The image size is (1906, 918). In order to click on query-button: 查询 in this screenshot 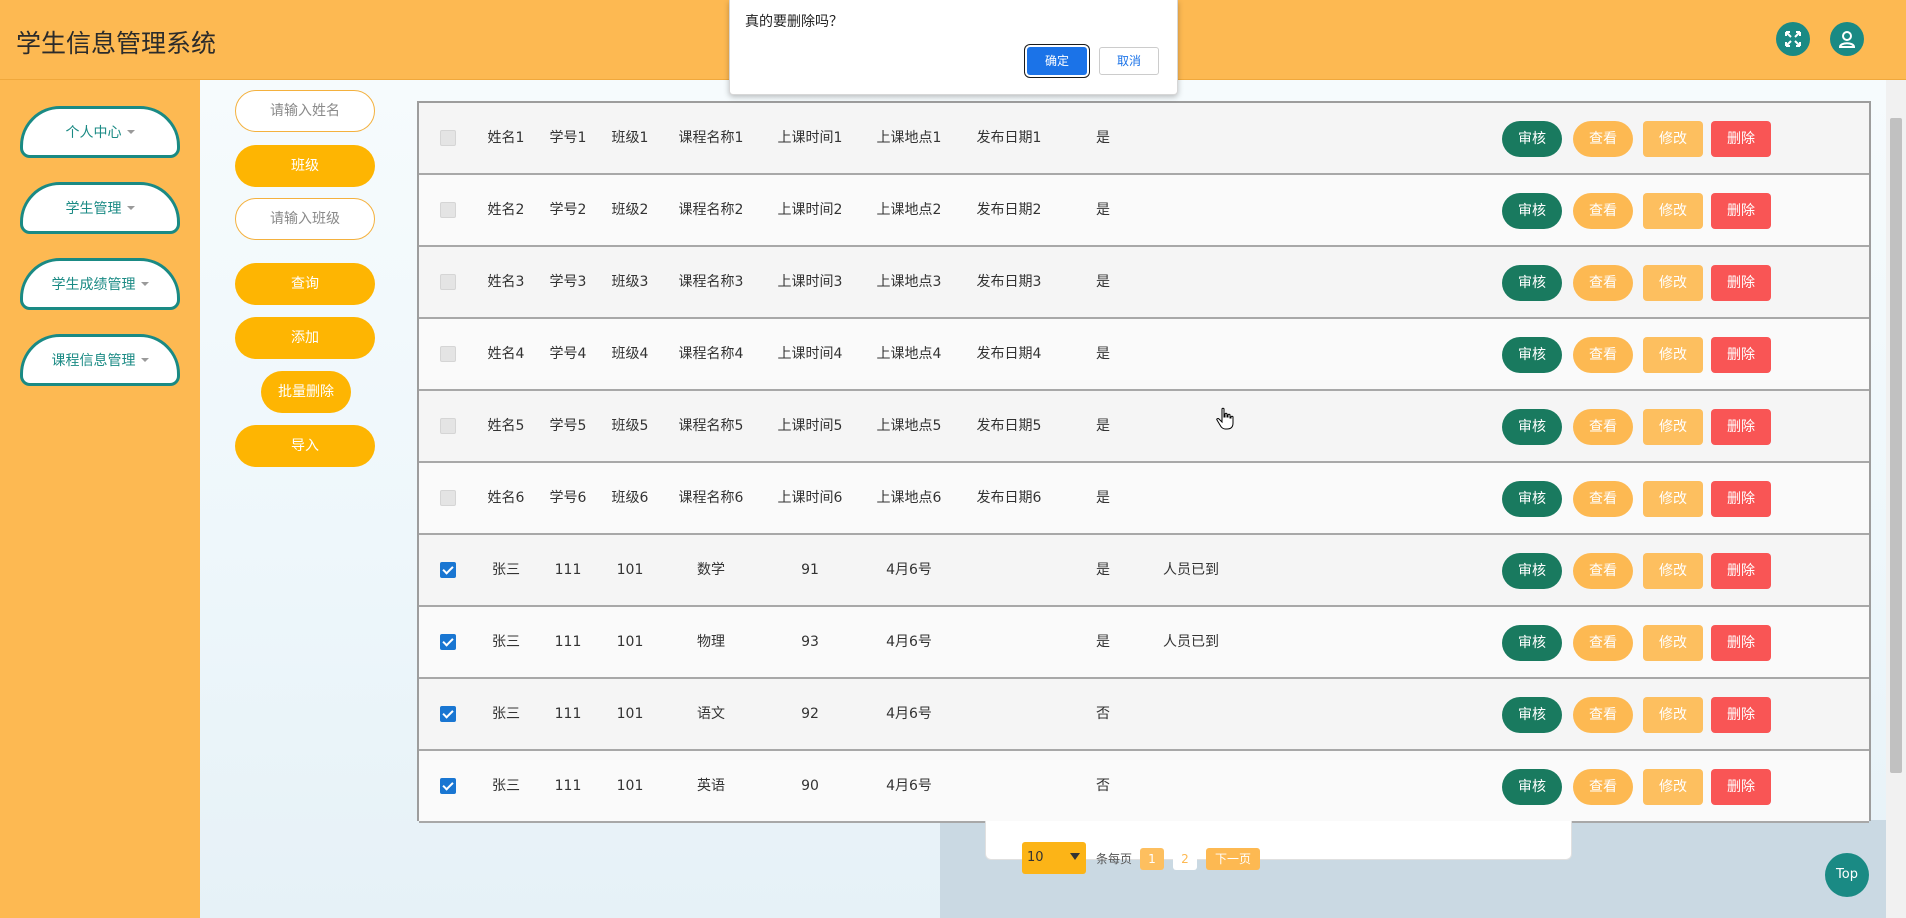, I will do `click(305, 284)`.